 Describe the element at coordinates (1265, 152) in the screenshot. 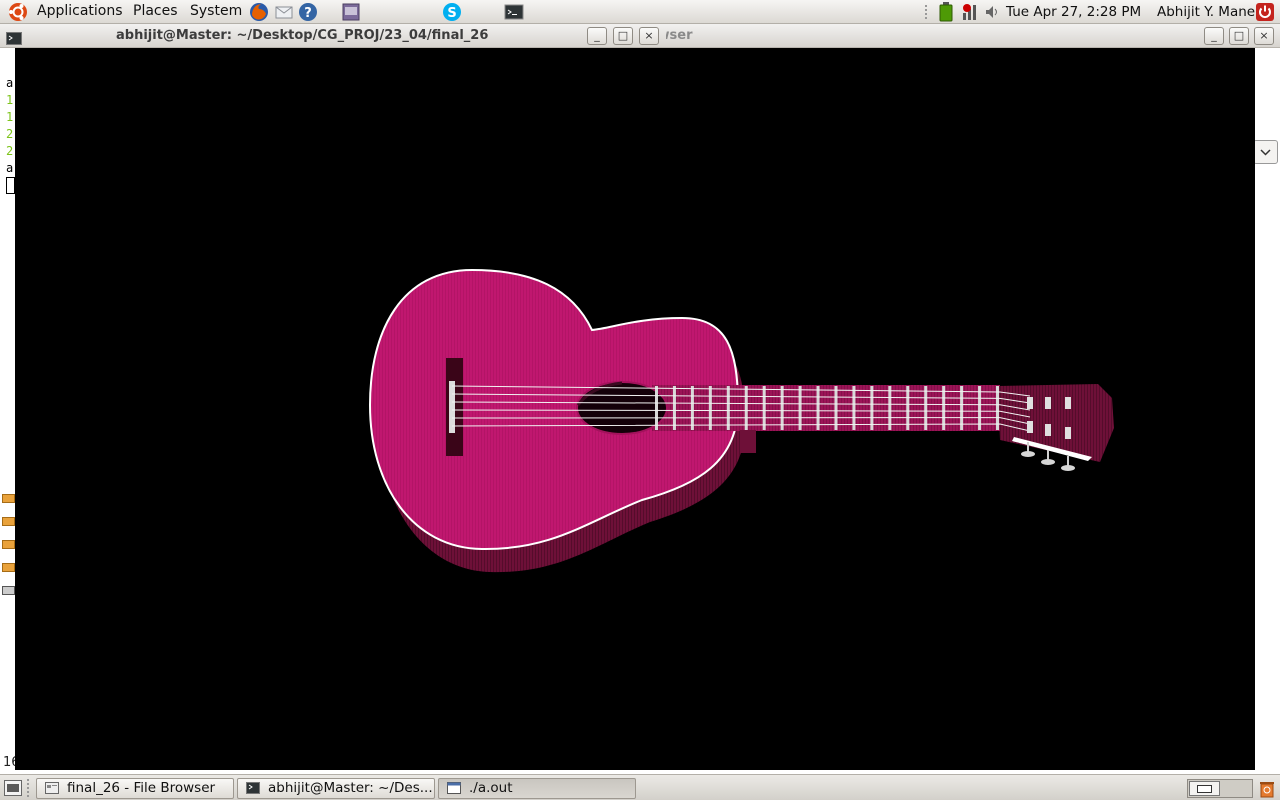

I see `chevron-down-icon` at that location.